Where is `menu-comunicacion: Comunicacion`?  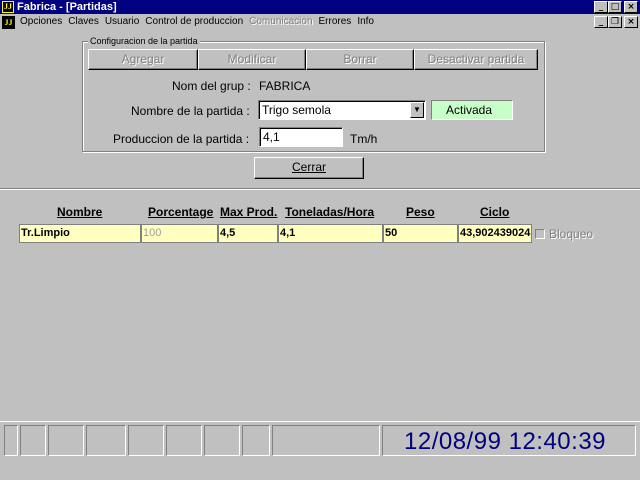 menu-comunicacion: Comunicacion is located at coordinates (281, 21).